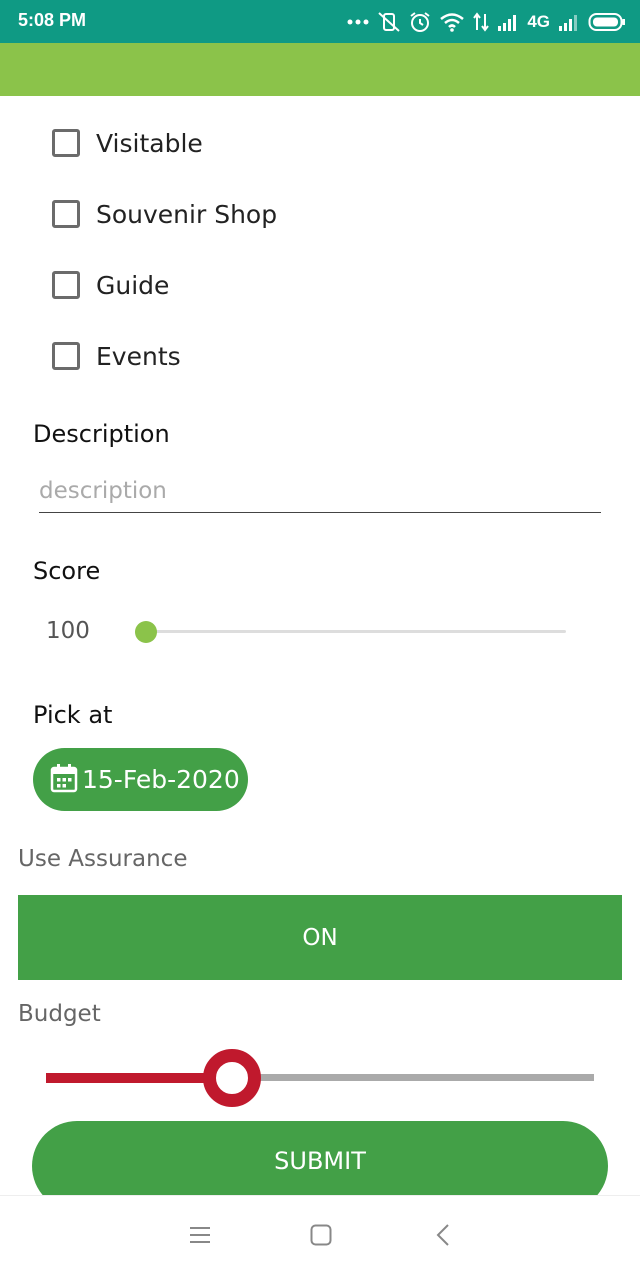  I want to click on checkbox-visitable: Visitable, so click(127, 143).